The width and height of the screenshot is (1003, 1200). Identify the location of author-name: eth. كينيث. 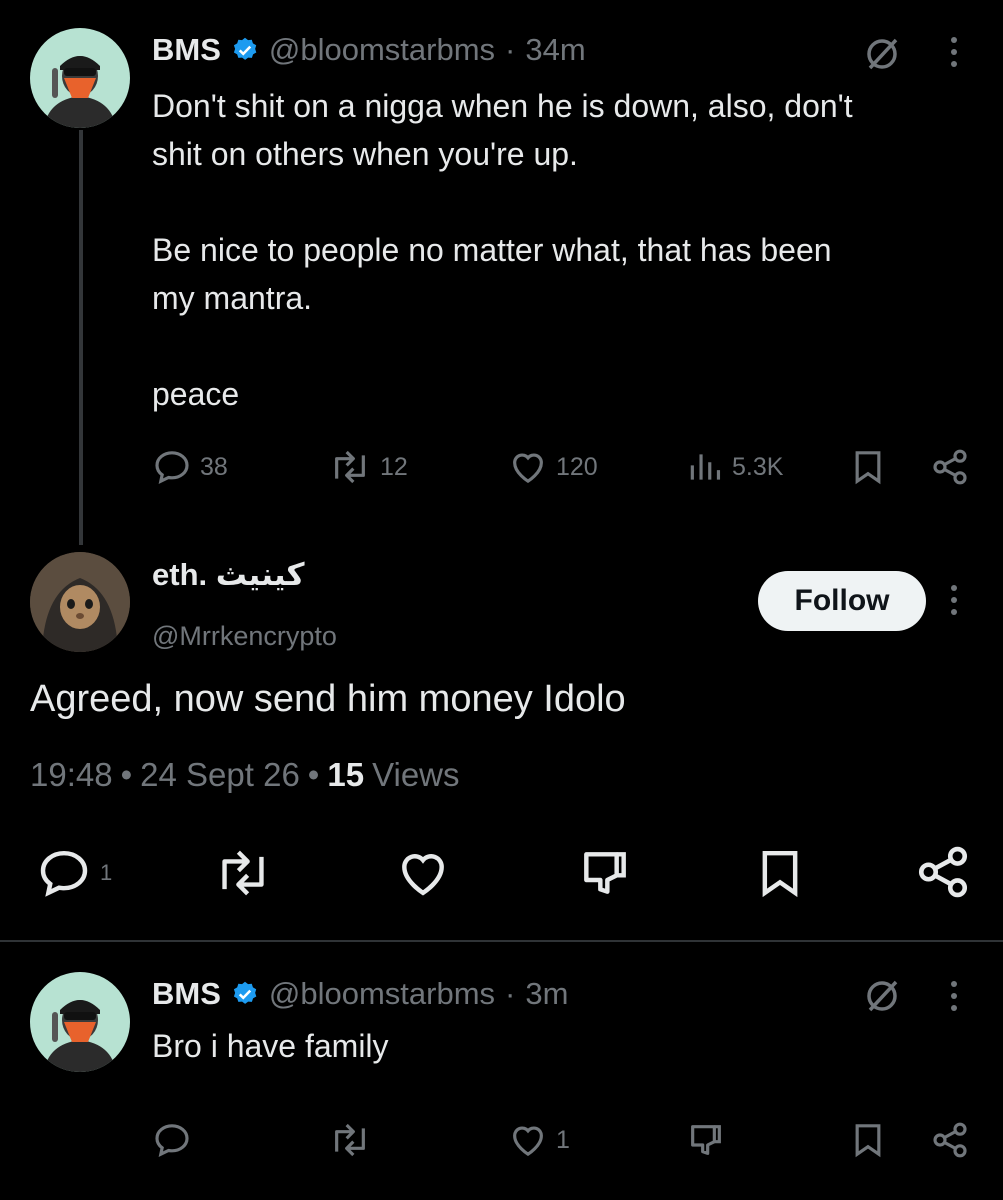
(228, 574).